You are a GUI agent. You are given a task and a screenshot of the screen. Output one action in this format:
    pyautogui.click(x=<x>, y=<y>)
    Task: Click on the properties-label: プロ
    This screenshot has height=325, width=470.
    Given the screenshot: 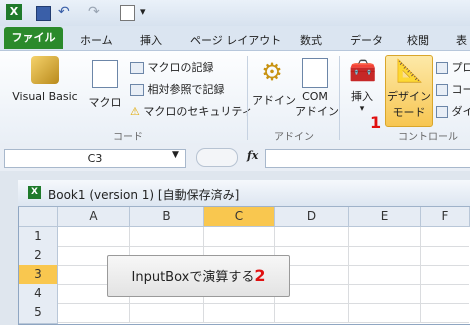 What is the action you would take?
    pyautogui.click(x=461, y=67)
    